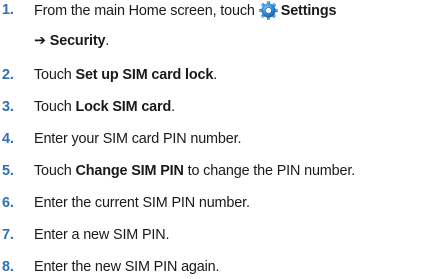  I want to click on step-text: ➔ Security., so click(71, 41).